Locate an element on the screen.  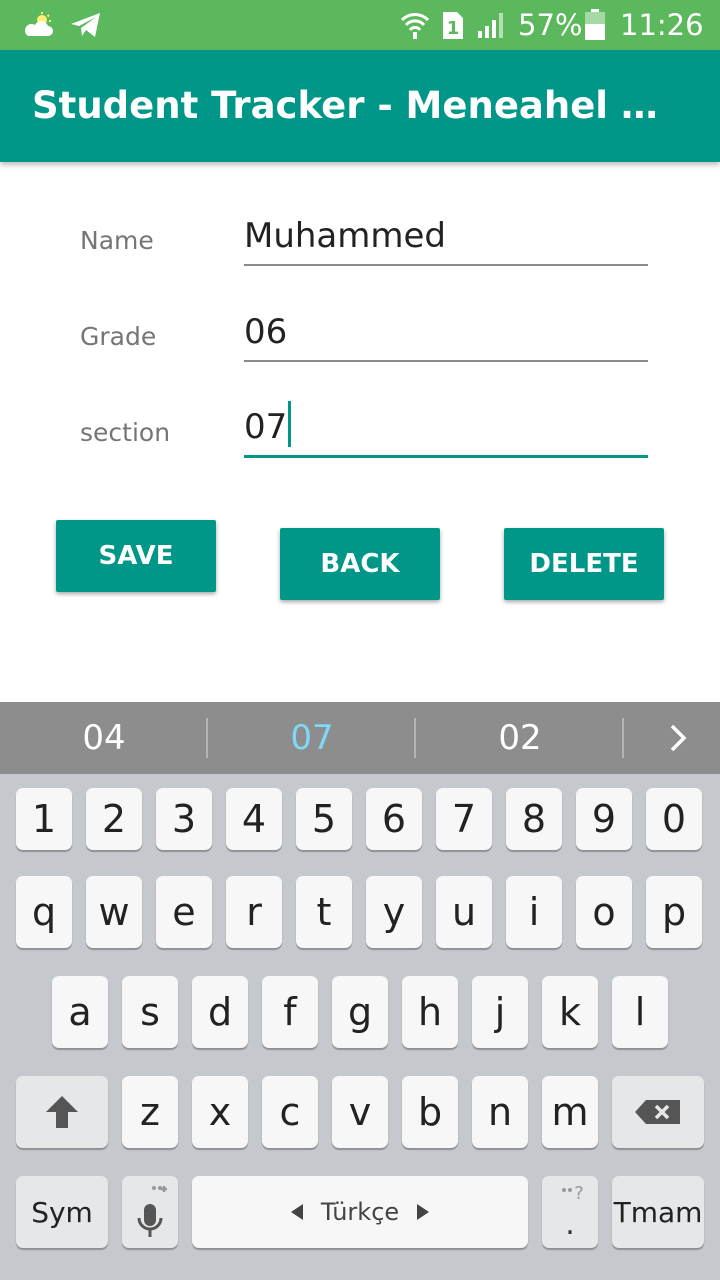
status-bar: 1 57% 11:26 is located at coordinates (360, 25).